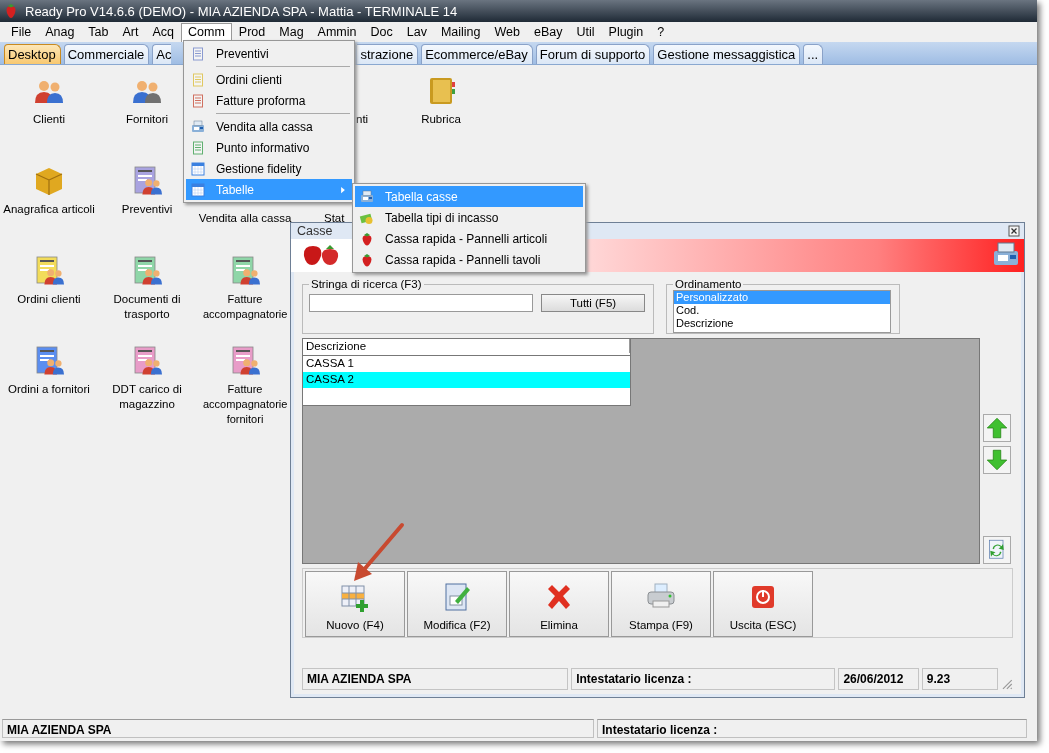 The image size is (1049, 753). What do you see at coordinates (269, 79) in the screenshot?
I see `menu-item: Ordini clienti` at bounding box center [269, 79].